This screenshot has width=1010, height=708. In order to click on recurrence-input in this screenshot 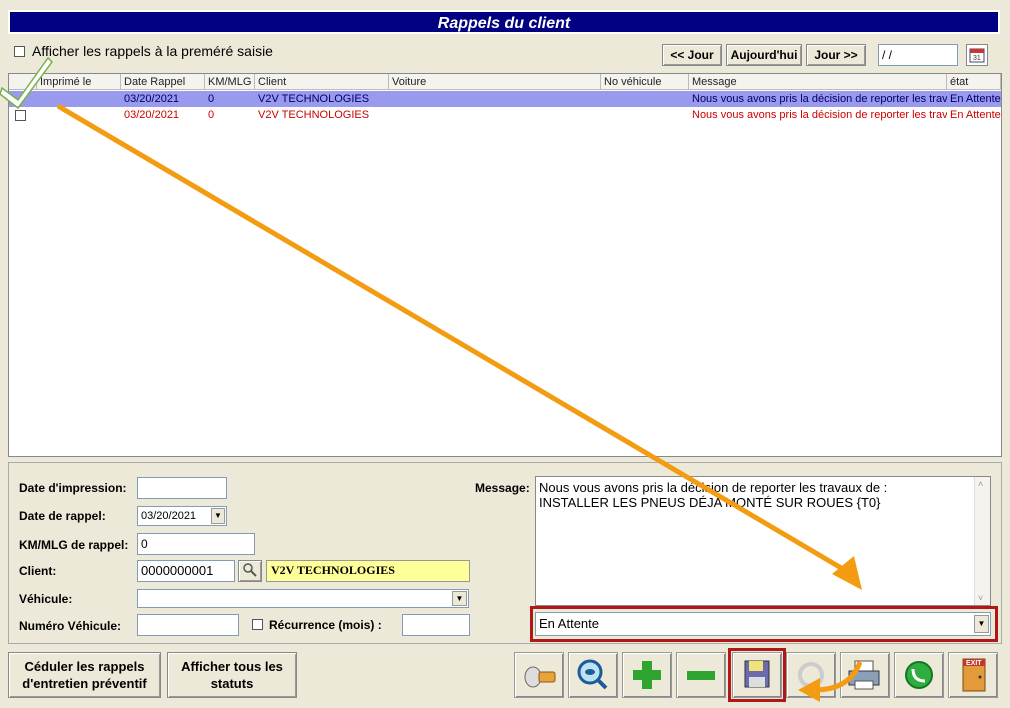, I will do `click(436, 625)`.